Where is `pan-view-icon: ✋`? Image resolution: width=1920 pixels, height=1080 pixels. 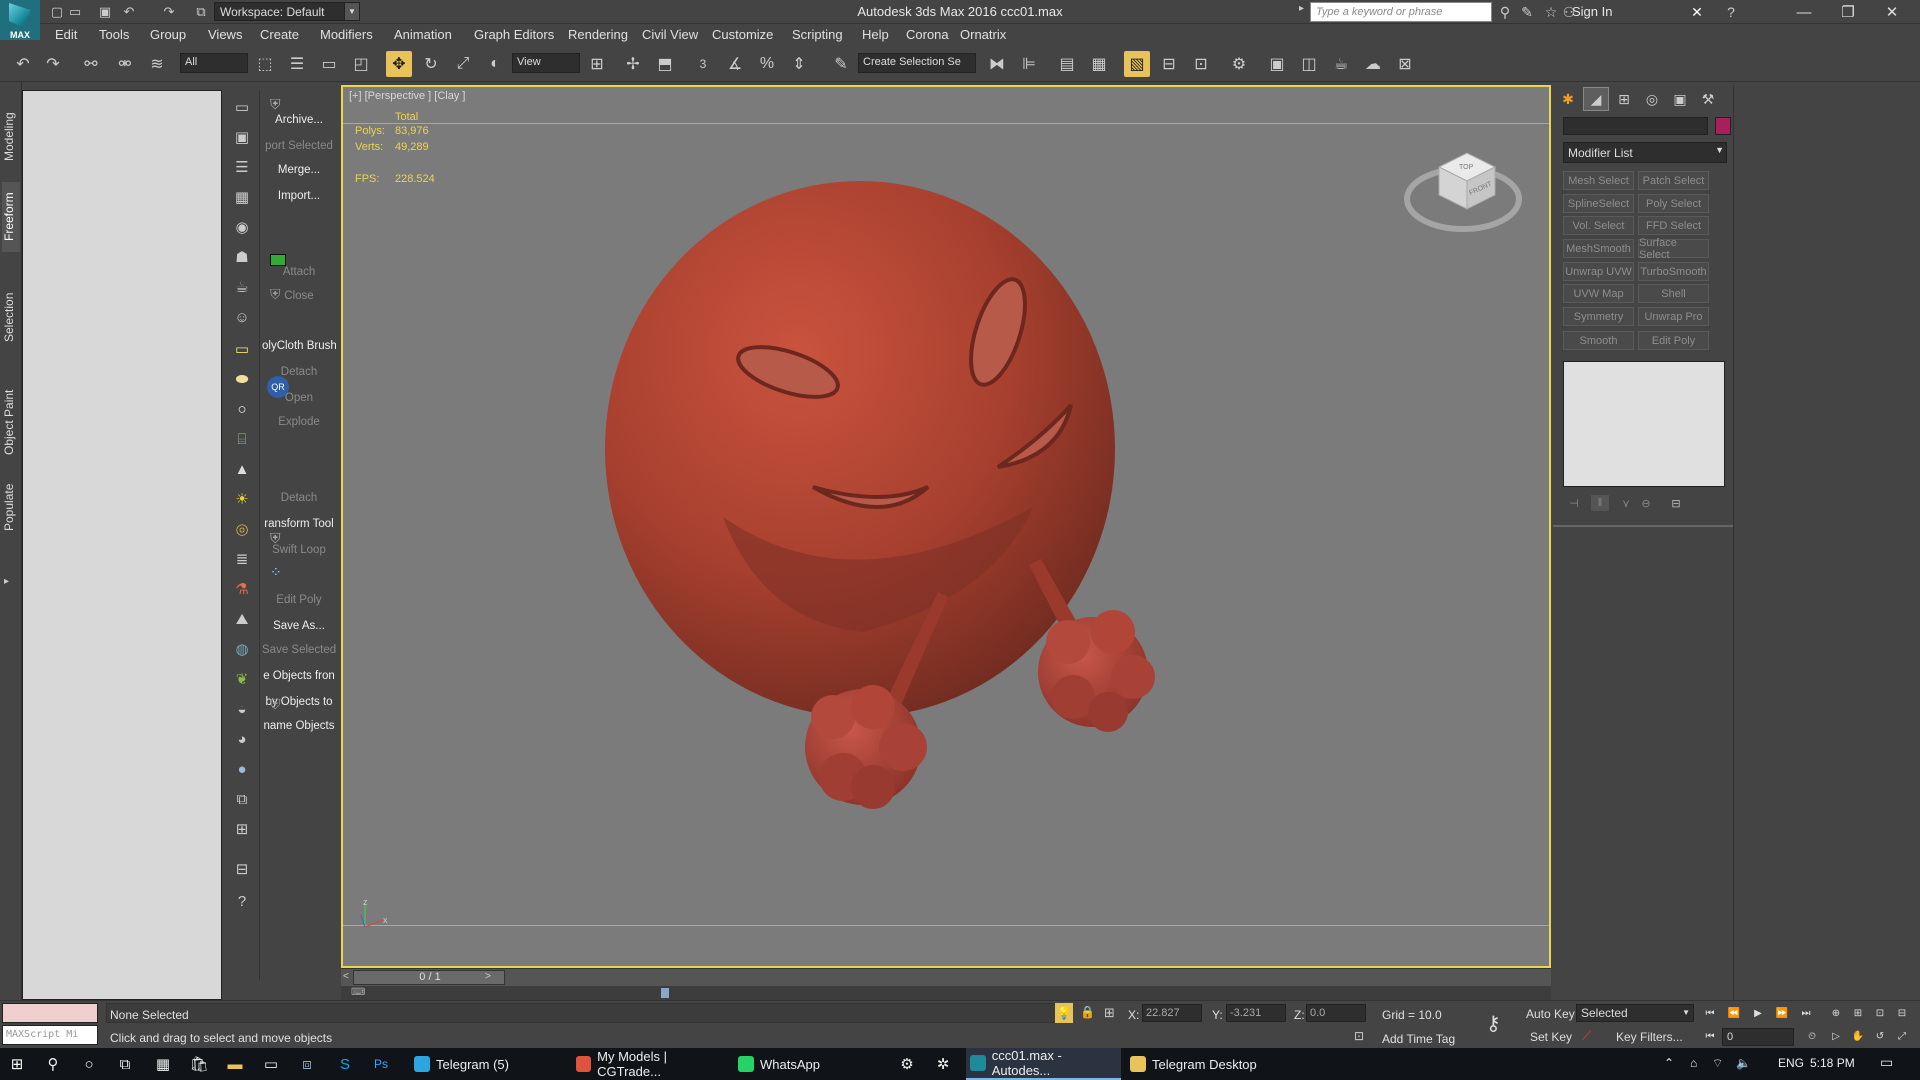 pan-view-icon: ✋ is located at coordinates (1858, 1036).